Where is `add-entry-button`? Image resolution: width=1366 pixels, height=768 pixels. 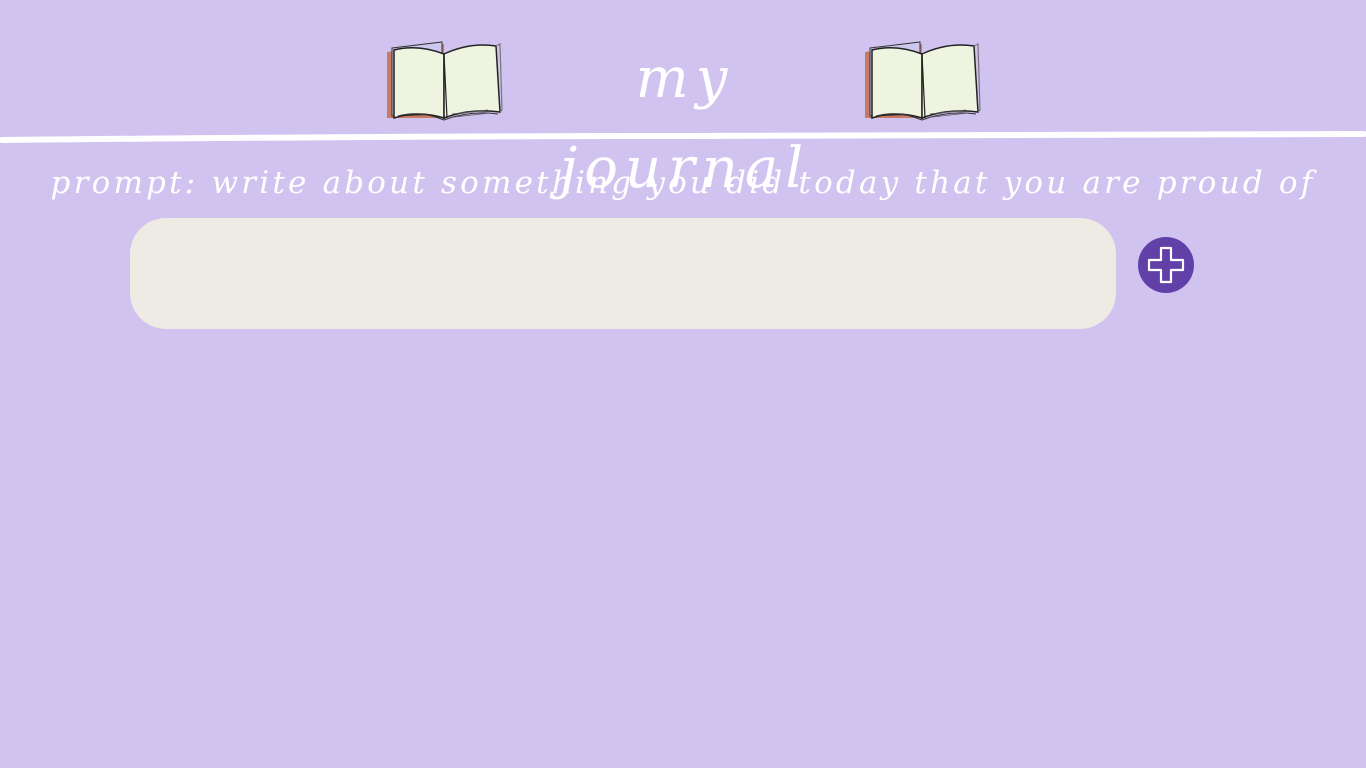 add-entry-button is located at coordinates (1166, 265).